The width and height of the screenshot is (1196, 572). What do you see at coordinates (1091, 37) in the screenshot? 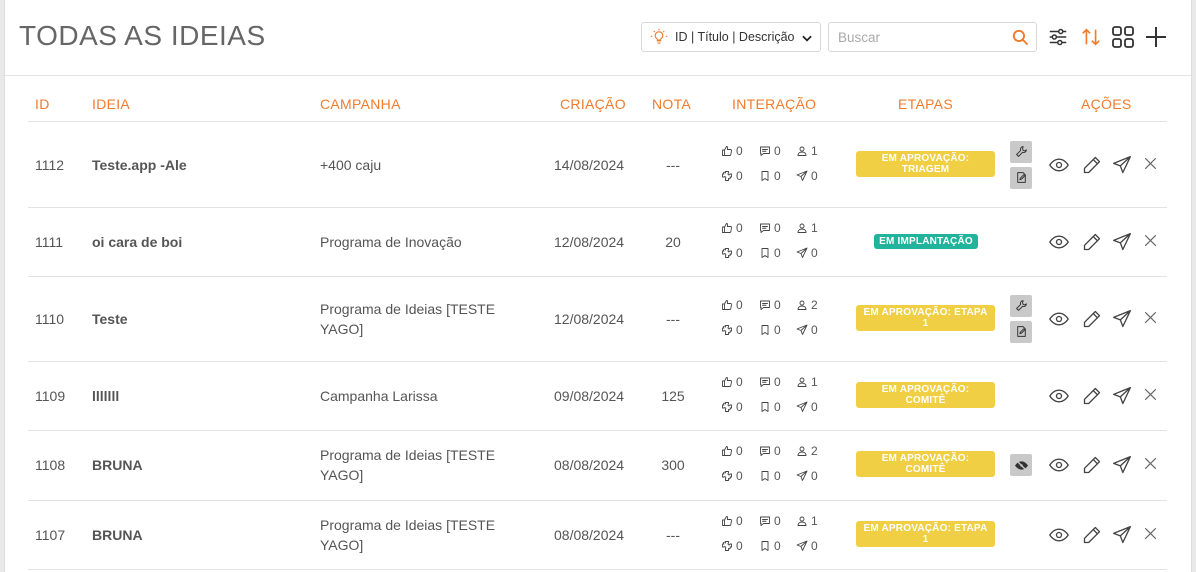
I see `sort-icon` at bounding box center [1091, 37].